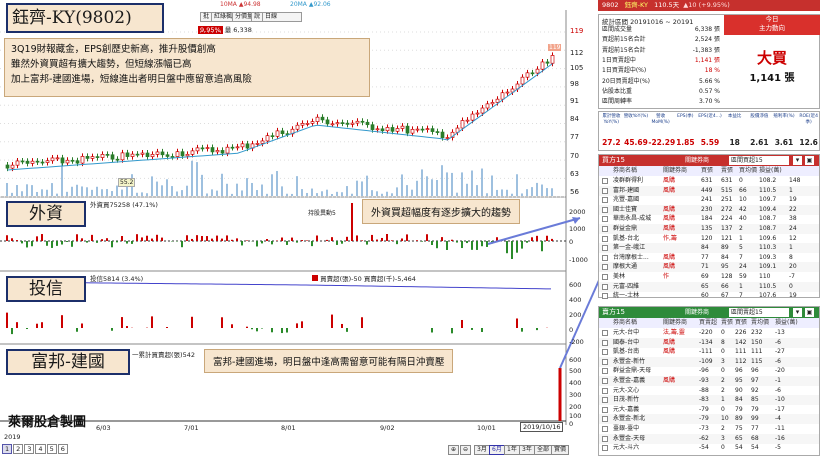 The width and height of the screenshot is (820, 458). What do you see at coordinates (62, 449) in the screenshot?
I see `tab: 6` at bounding box center [62, 449].